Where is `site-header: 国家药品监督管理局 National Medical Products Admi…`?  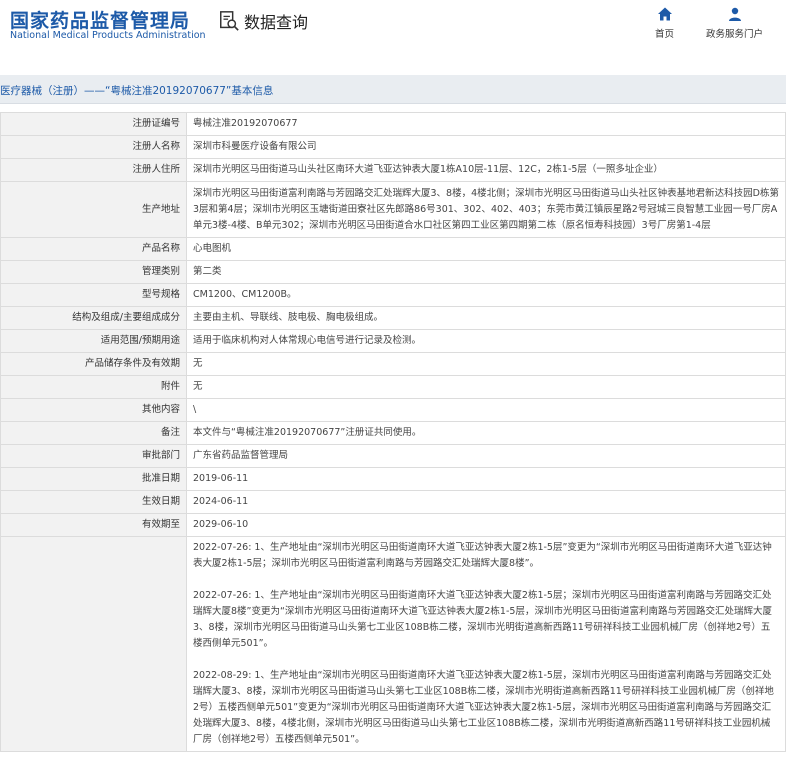
site-header: 国家药品监督管理局 National Medical Products Admi… is located at coordinates (393, 29).